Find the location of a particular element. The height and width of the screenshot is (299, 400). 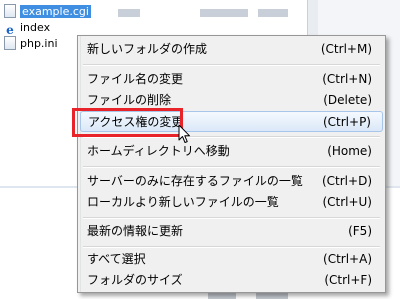

menu-item-label: ファイル名の変更 is located at coordinates (135, 79).